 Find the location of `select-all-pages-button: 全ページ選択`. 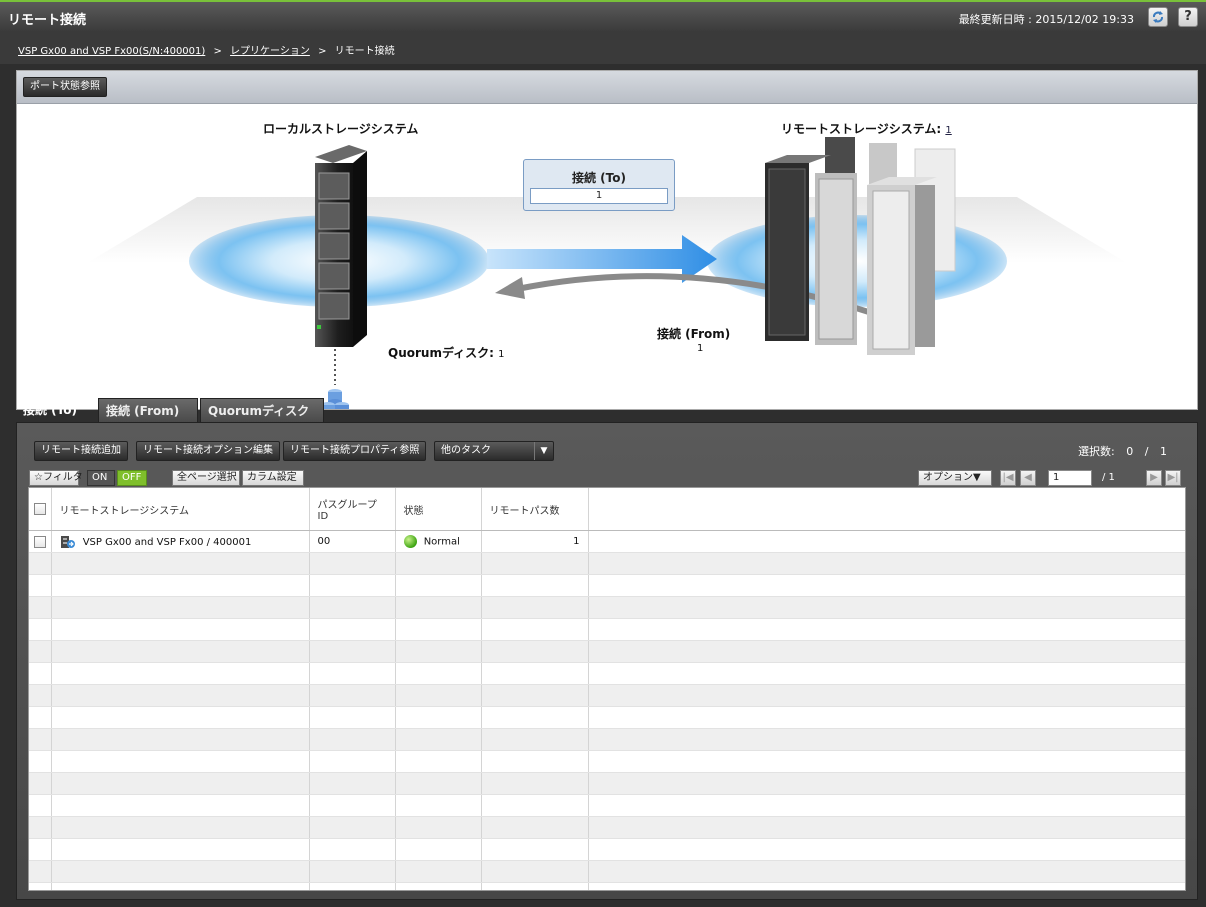

select-all-pages-button: 全ページ選択 is located at coordinates (206, 478).